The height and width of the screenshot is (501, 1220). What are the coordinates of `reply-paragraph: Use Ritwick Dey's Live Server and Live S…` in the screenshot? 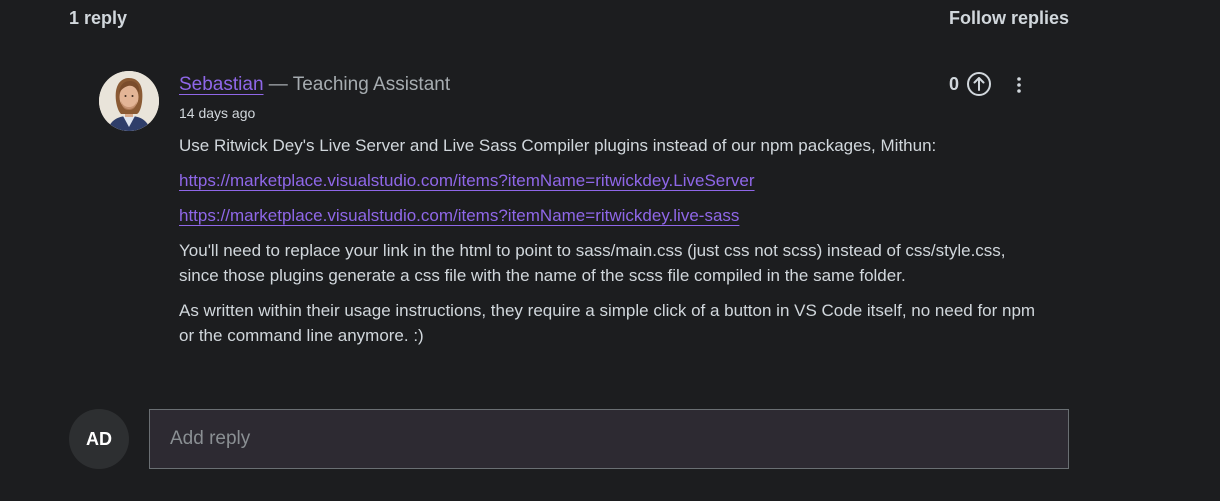 It's located at (558, 145).